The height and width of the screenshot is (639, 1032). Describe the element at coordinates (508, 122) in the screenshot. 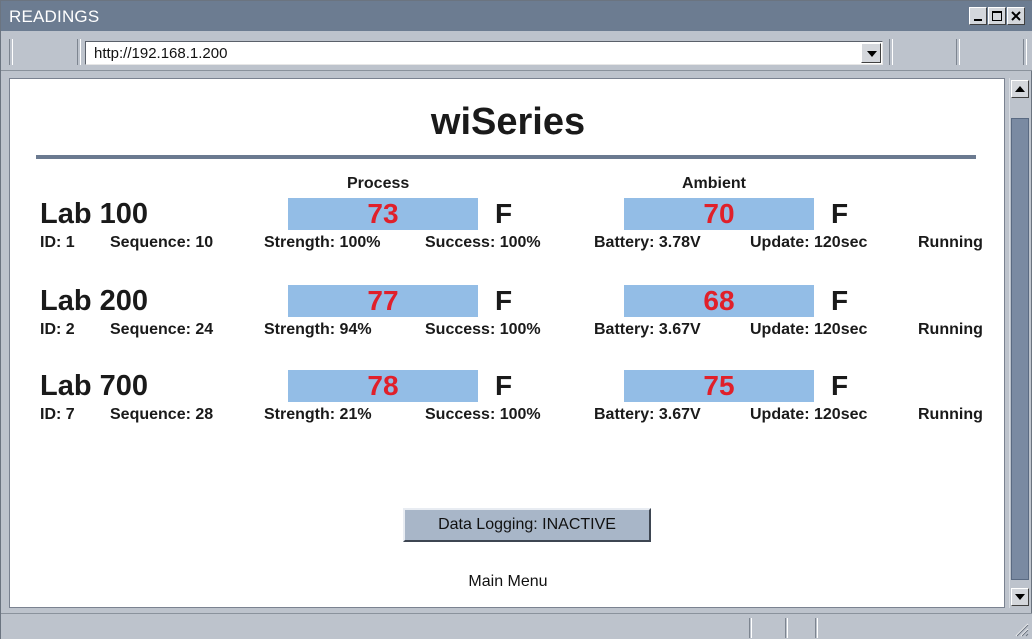

I see `page-title: wiSeries` at that location.